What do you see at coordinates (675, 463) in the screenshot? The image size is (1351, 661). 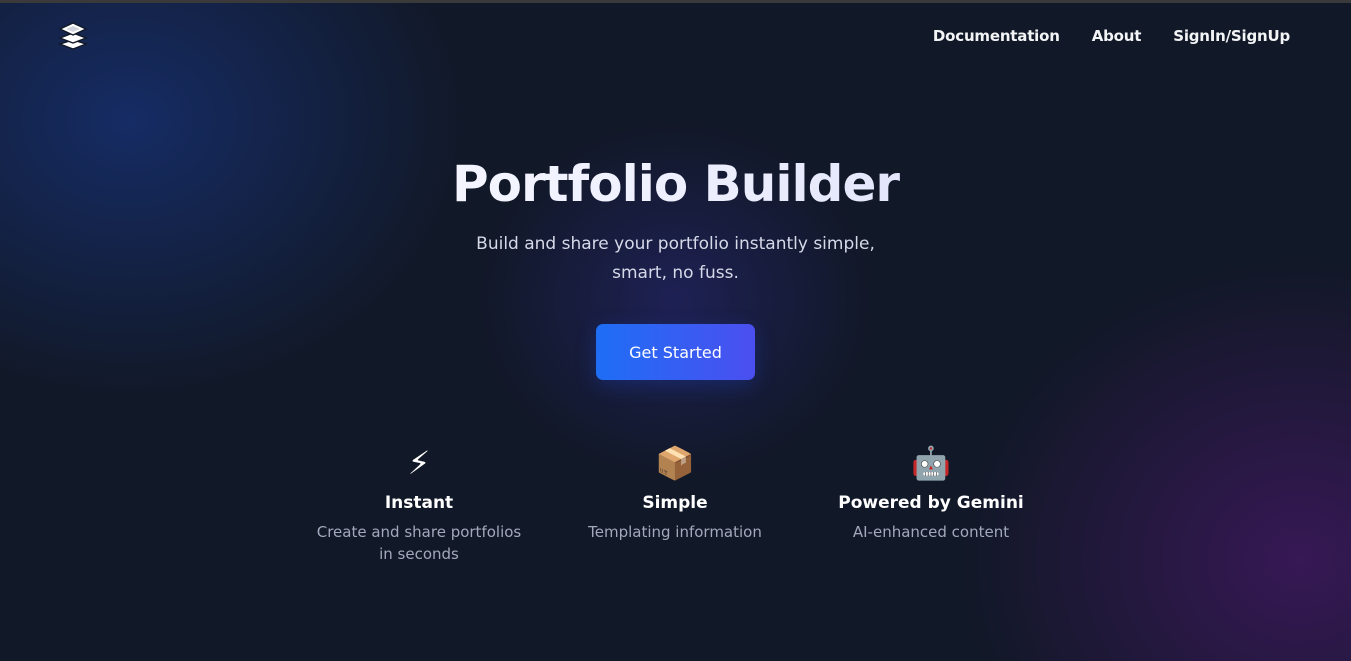 I see `package-icon: 📦` at bounding box center [675, 463].